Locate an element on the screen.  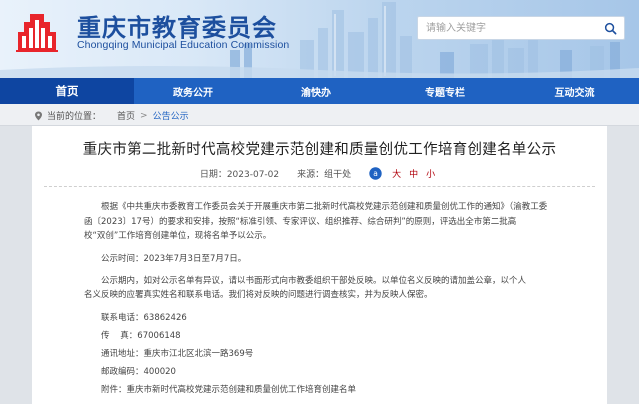
body-line: 校“双创”工作培育创建单位，现将名单予以公示。 is located at coordinates (178, 236).